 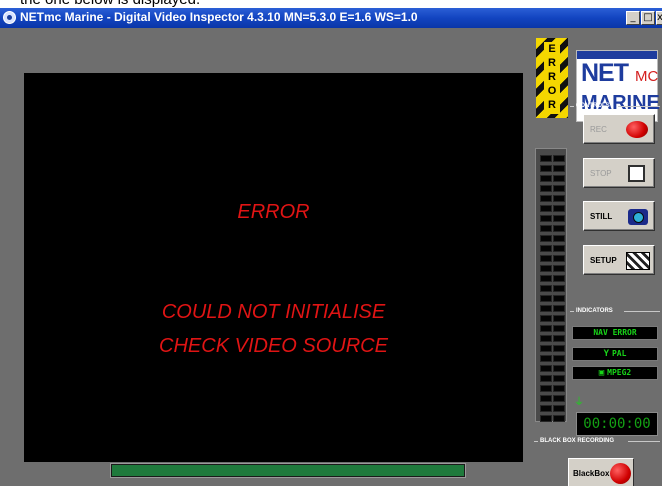 What do you see at coordinates (619, 260) in the screenshot?
I see `setup-button: SETUP` at bounding box center [619, 260].